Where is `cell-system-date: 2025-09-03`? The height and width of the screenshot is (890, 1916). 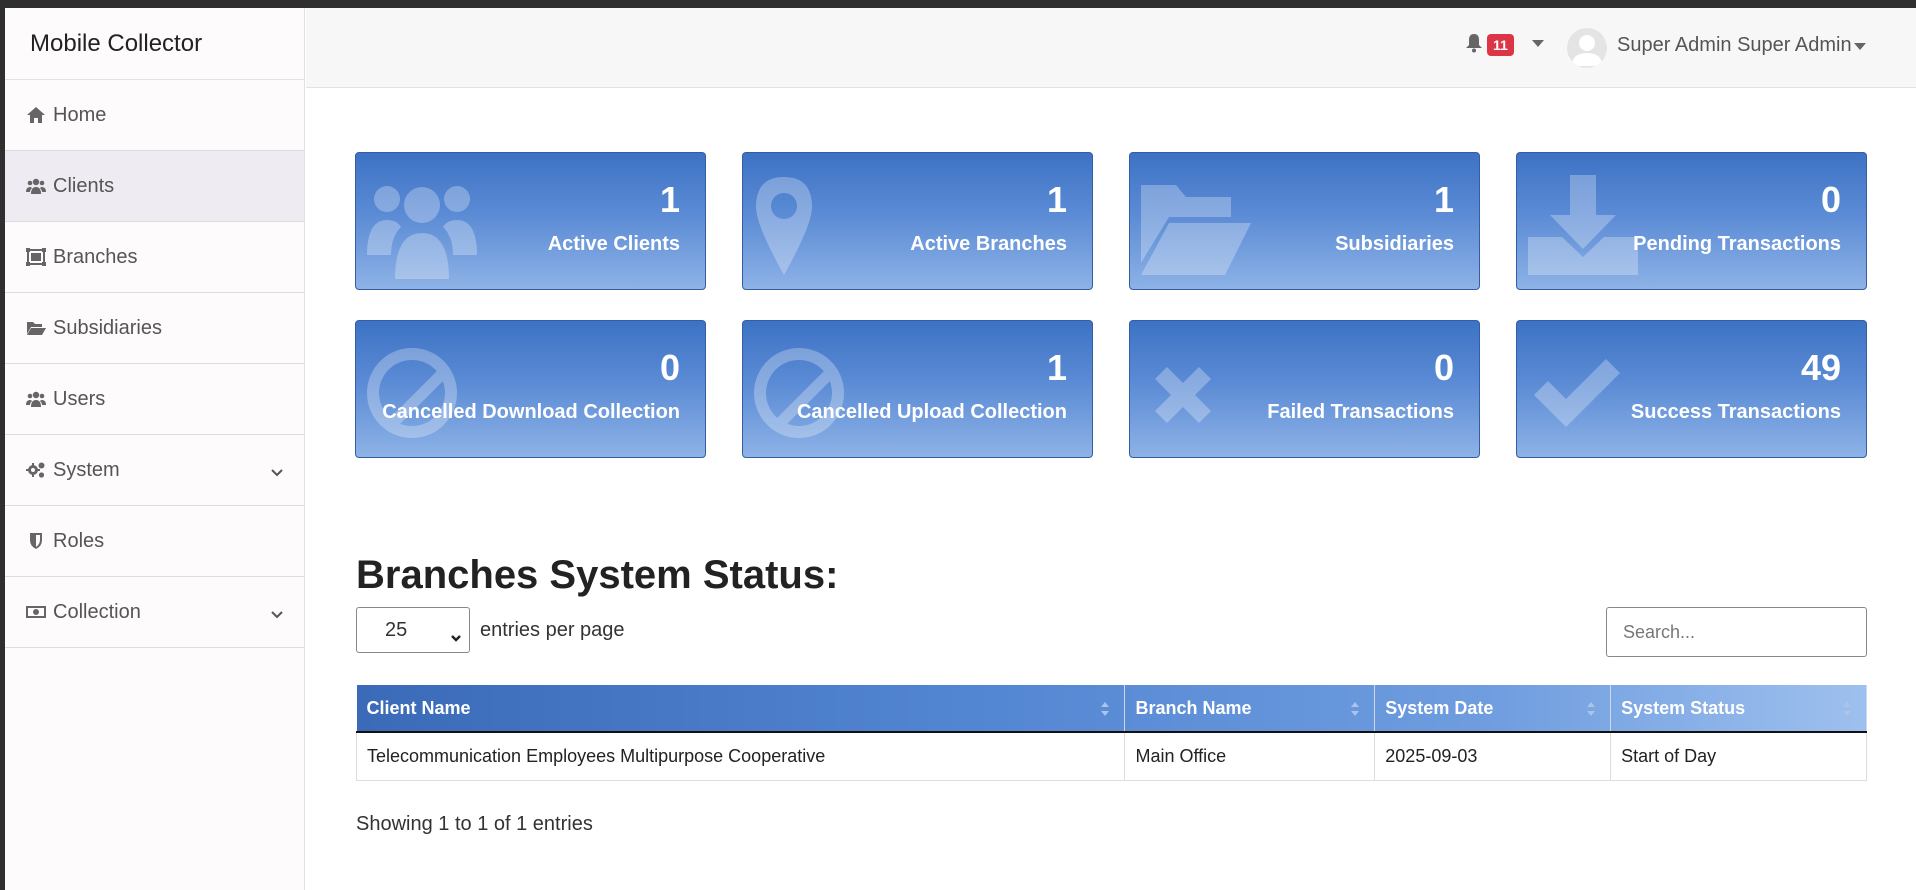 cell-system-date: 2025-09-03 is located at coordinates (1493, 756).